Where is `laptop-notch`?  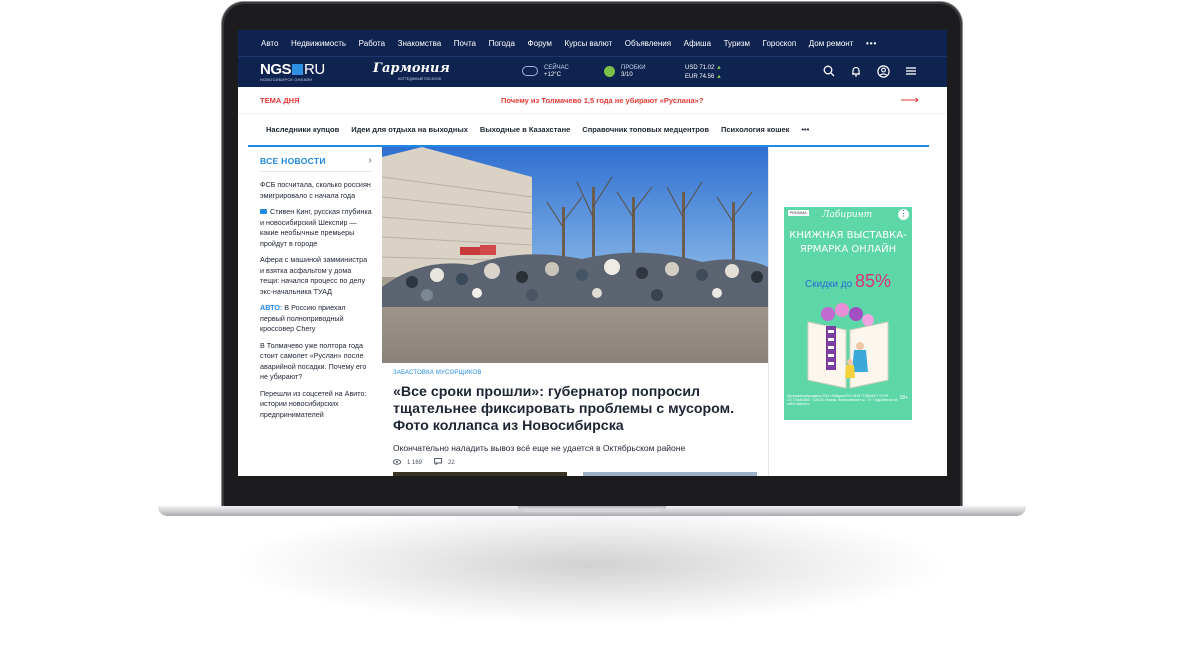 laptop-notch is located at coordinates (592, 509).